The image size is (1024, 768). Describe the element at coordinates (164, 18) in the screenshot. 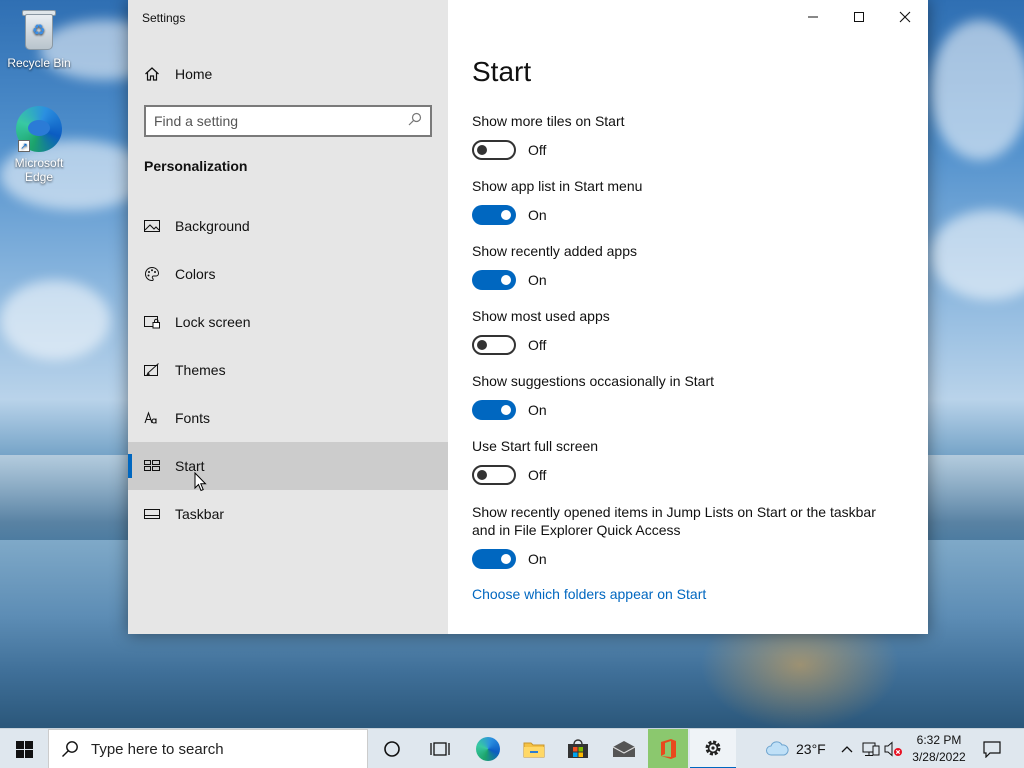

I see `window-title: Settings` at that location.